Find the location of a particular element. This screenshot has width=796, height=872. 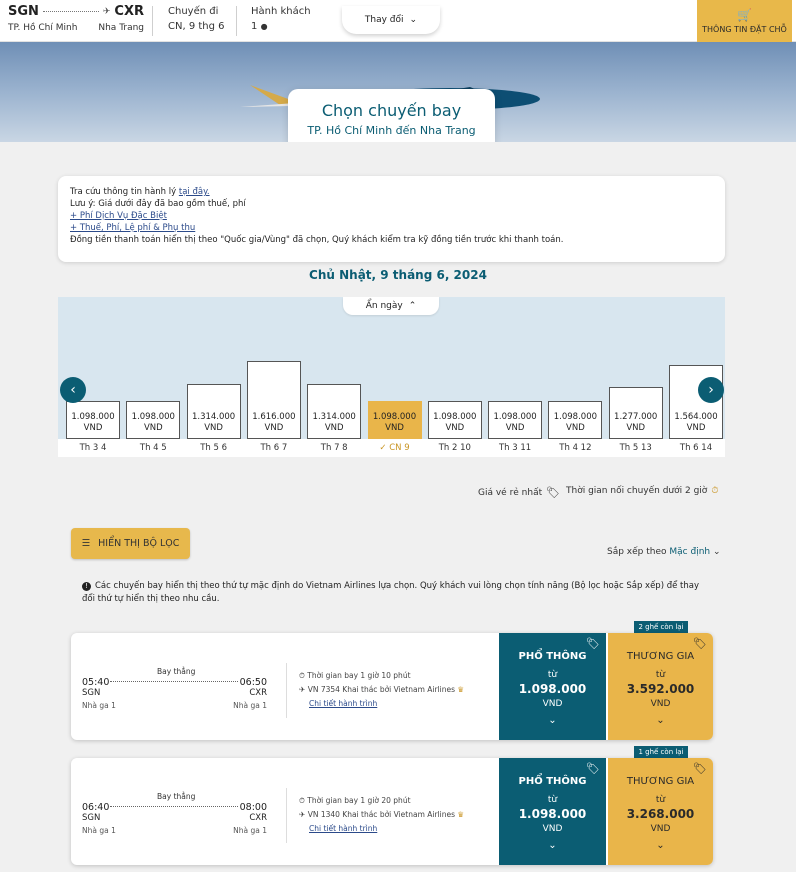

departure-terminal: Nhà ga 1 is located at coordinates (99, 705).